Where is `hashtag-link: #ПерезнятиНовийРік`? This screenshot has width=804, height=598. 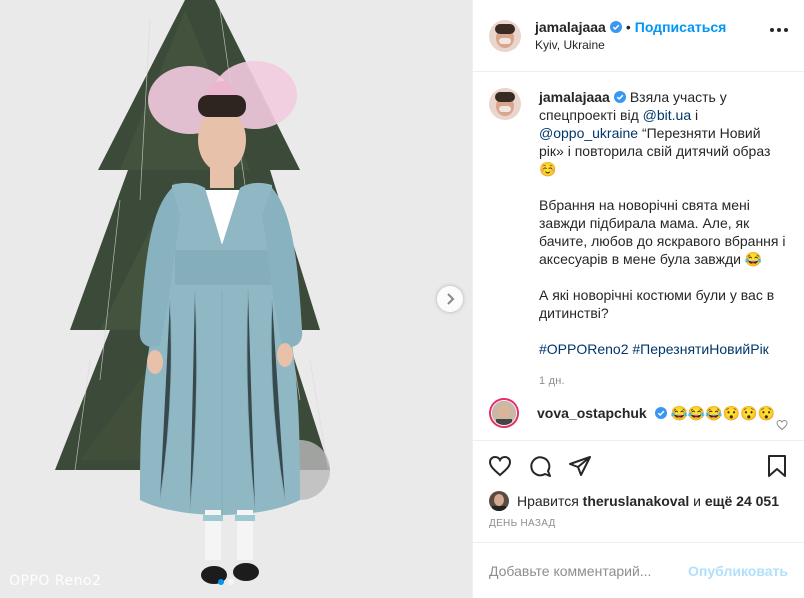
hashtag-link: #ПерезнятиНовийРік is located at coordinates (700, 349).